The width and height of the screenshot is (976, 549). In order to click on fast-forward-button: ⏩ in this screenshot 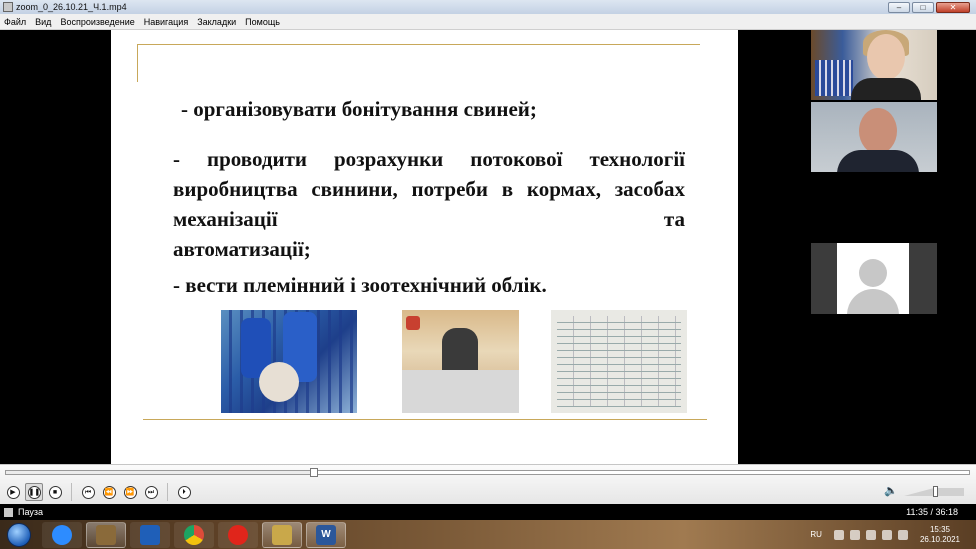, I will do `click(130, 492)`.